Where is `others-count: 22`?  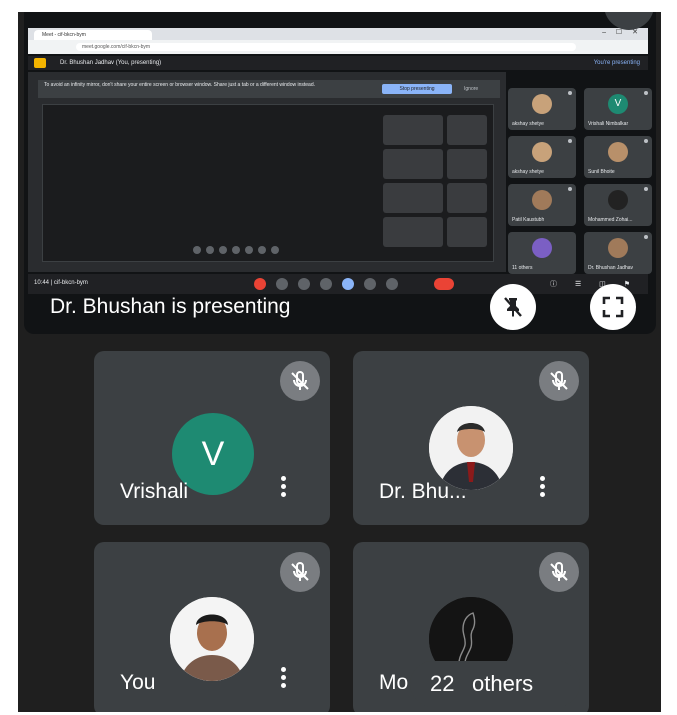 others-count: 22 is located at coordinates (442, 683).